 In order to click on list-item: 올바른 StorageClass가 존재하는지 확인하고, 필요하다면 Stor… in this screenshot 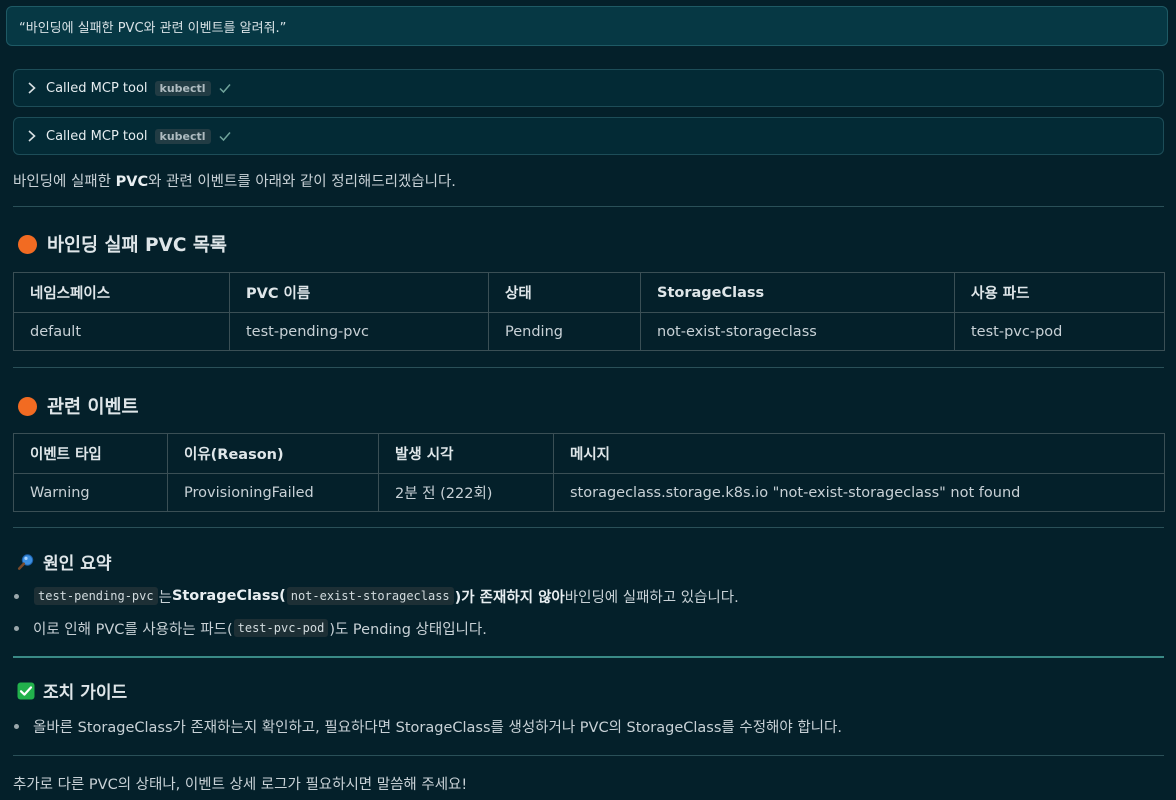, I will do `click(427, 726)`.